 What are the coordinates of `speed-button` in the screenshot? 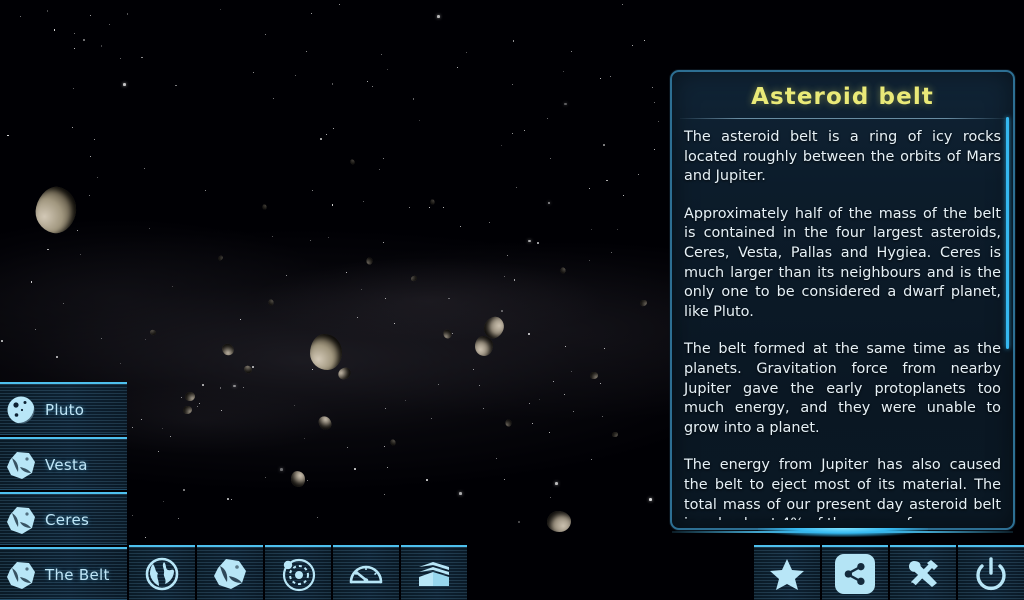 It's located at (366, 572).